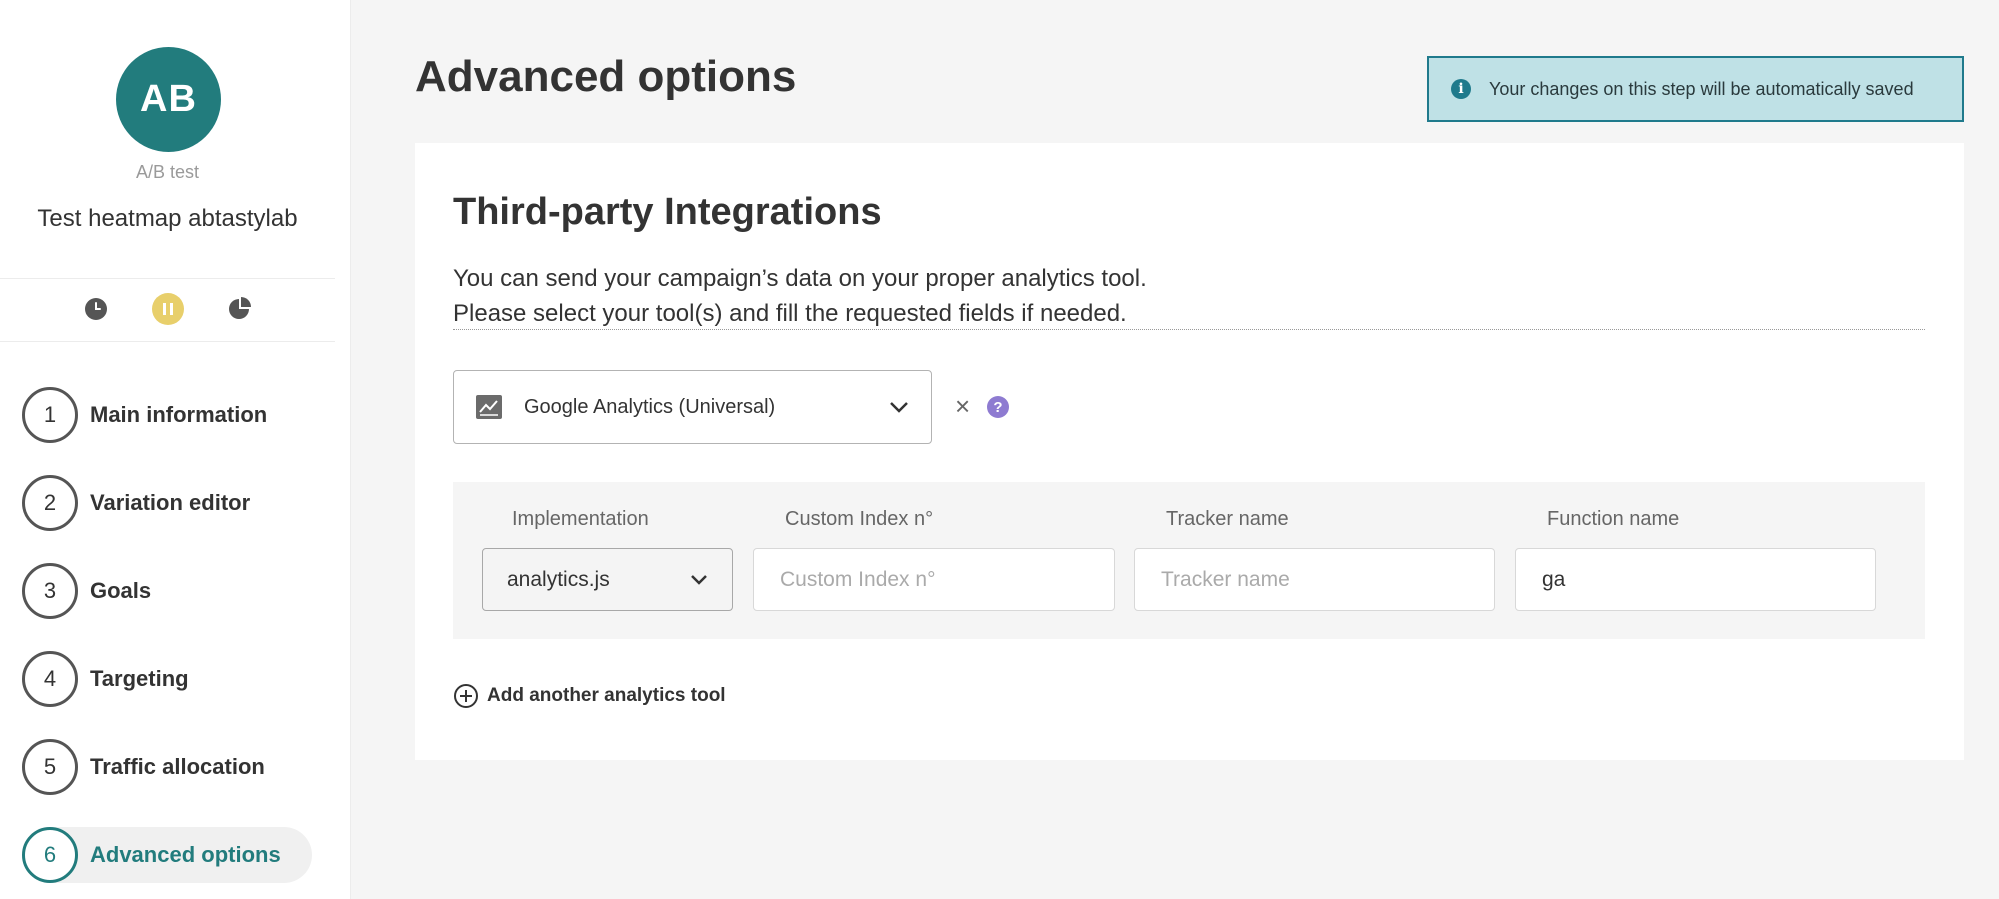 This screenshot has width=1999, height=899. I want to click on tracker-name-placeholder: Tracker name, so click(1225, 579).